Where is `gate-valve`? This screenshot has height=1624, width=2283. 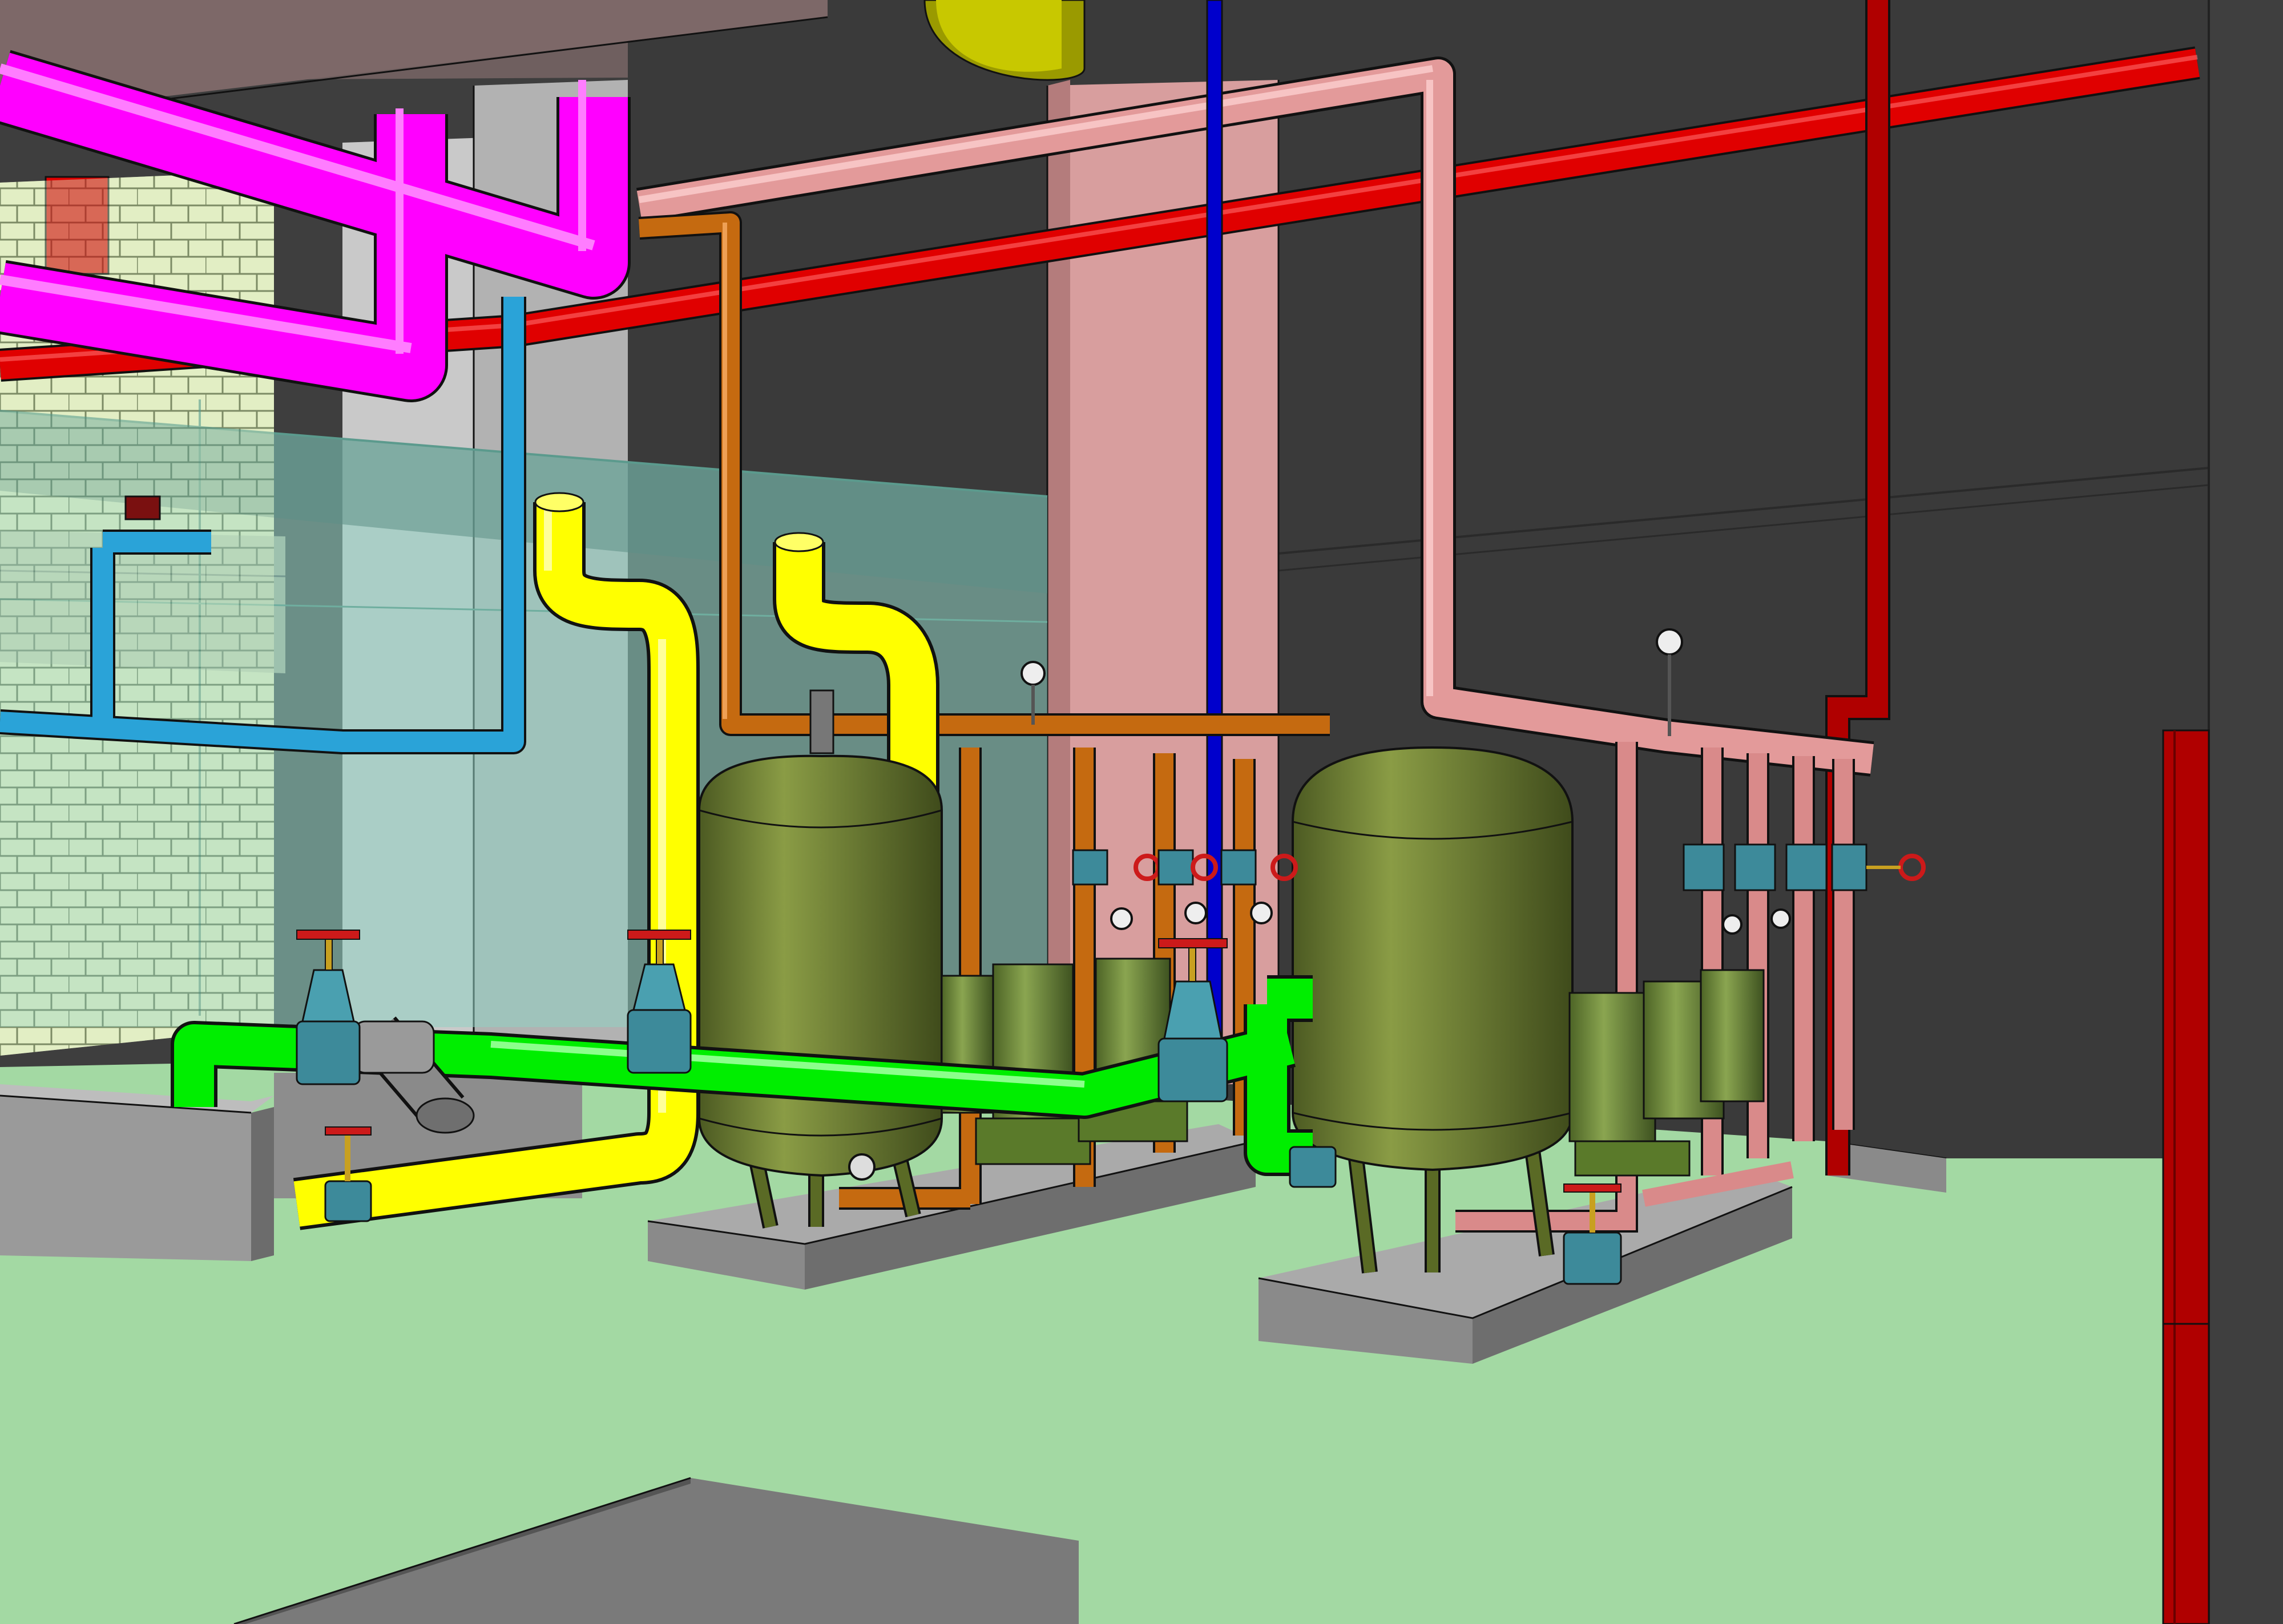 gate-valve is located at coordinates (1313, 1167).